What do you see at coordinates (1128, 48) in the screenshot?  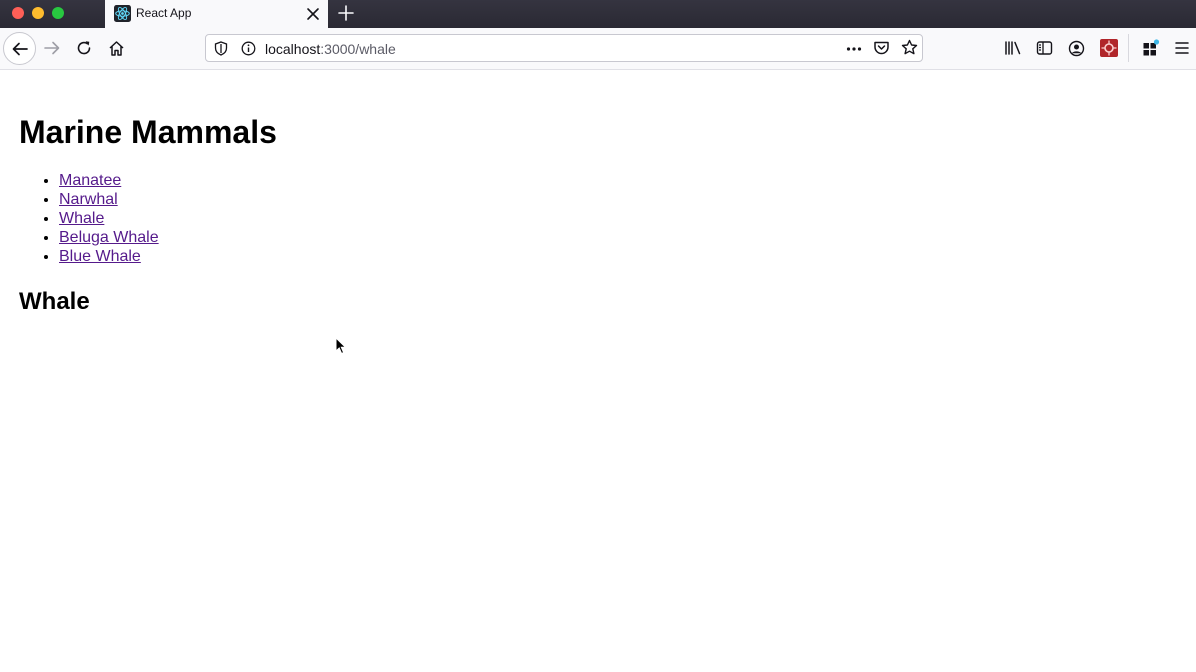 I see `toolbar-divider` at bounding box center [1128, 48].